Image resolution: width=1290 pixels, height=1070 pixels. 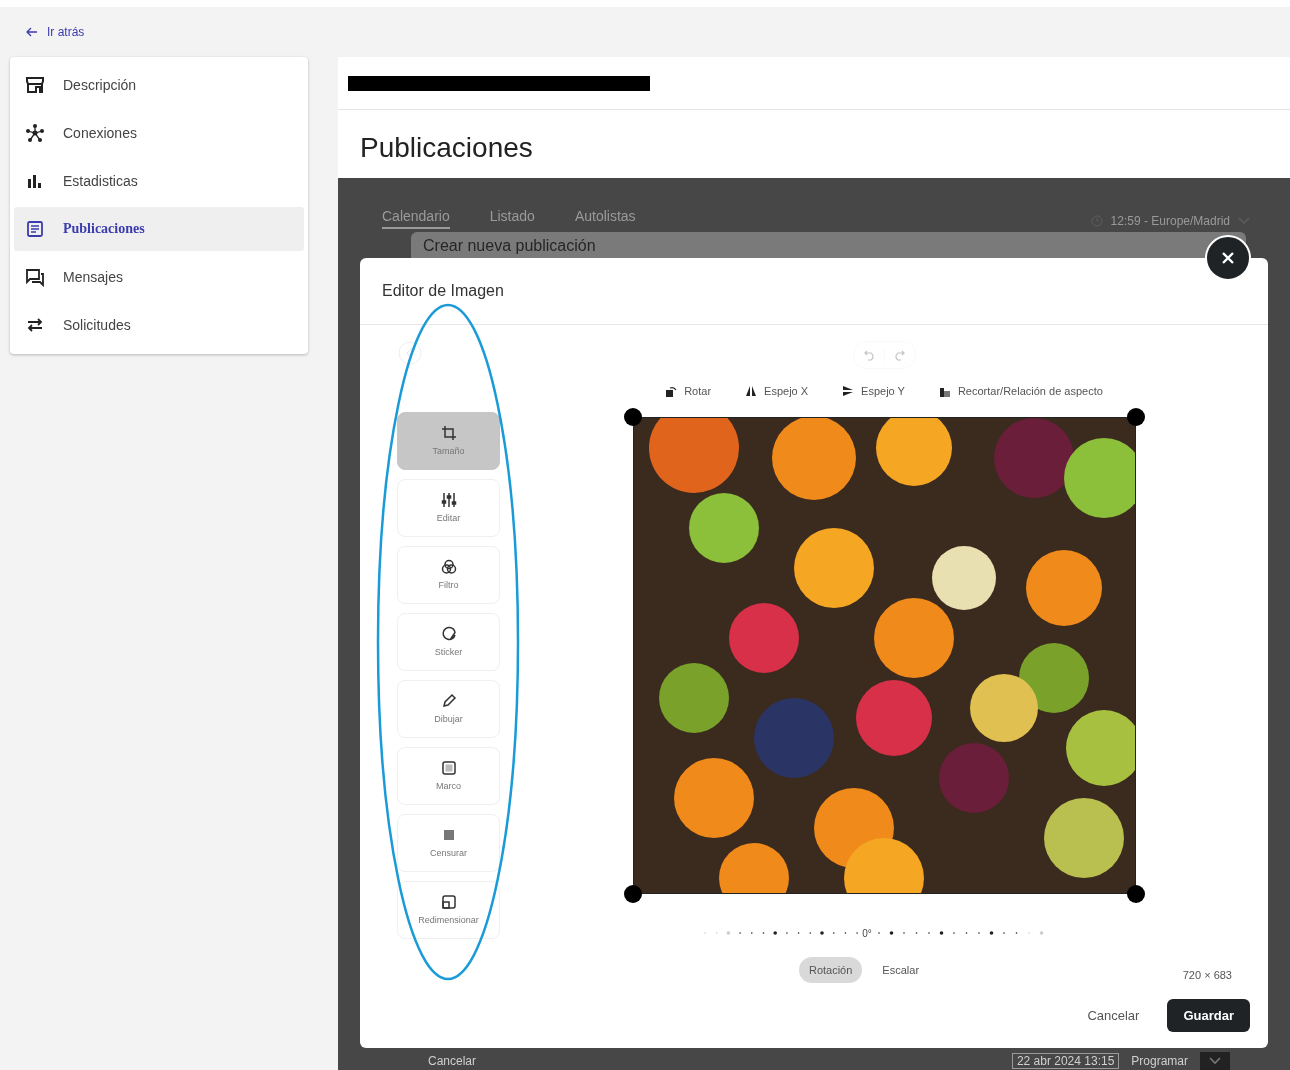 What do you see at coordinates (55, 32) in the screenshot?
I see `back-link: Ir atrás` at bounding box center [55, 32].